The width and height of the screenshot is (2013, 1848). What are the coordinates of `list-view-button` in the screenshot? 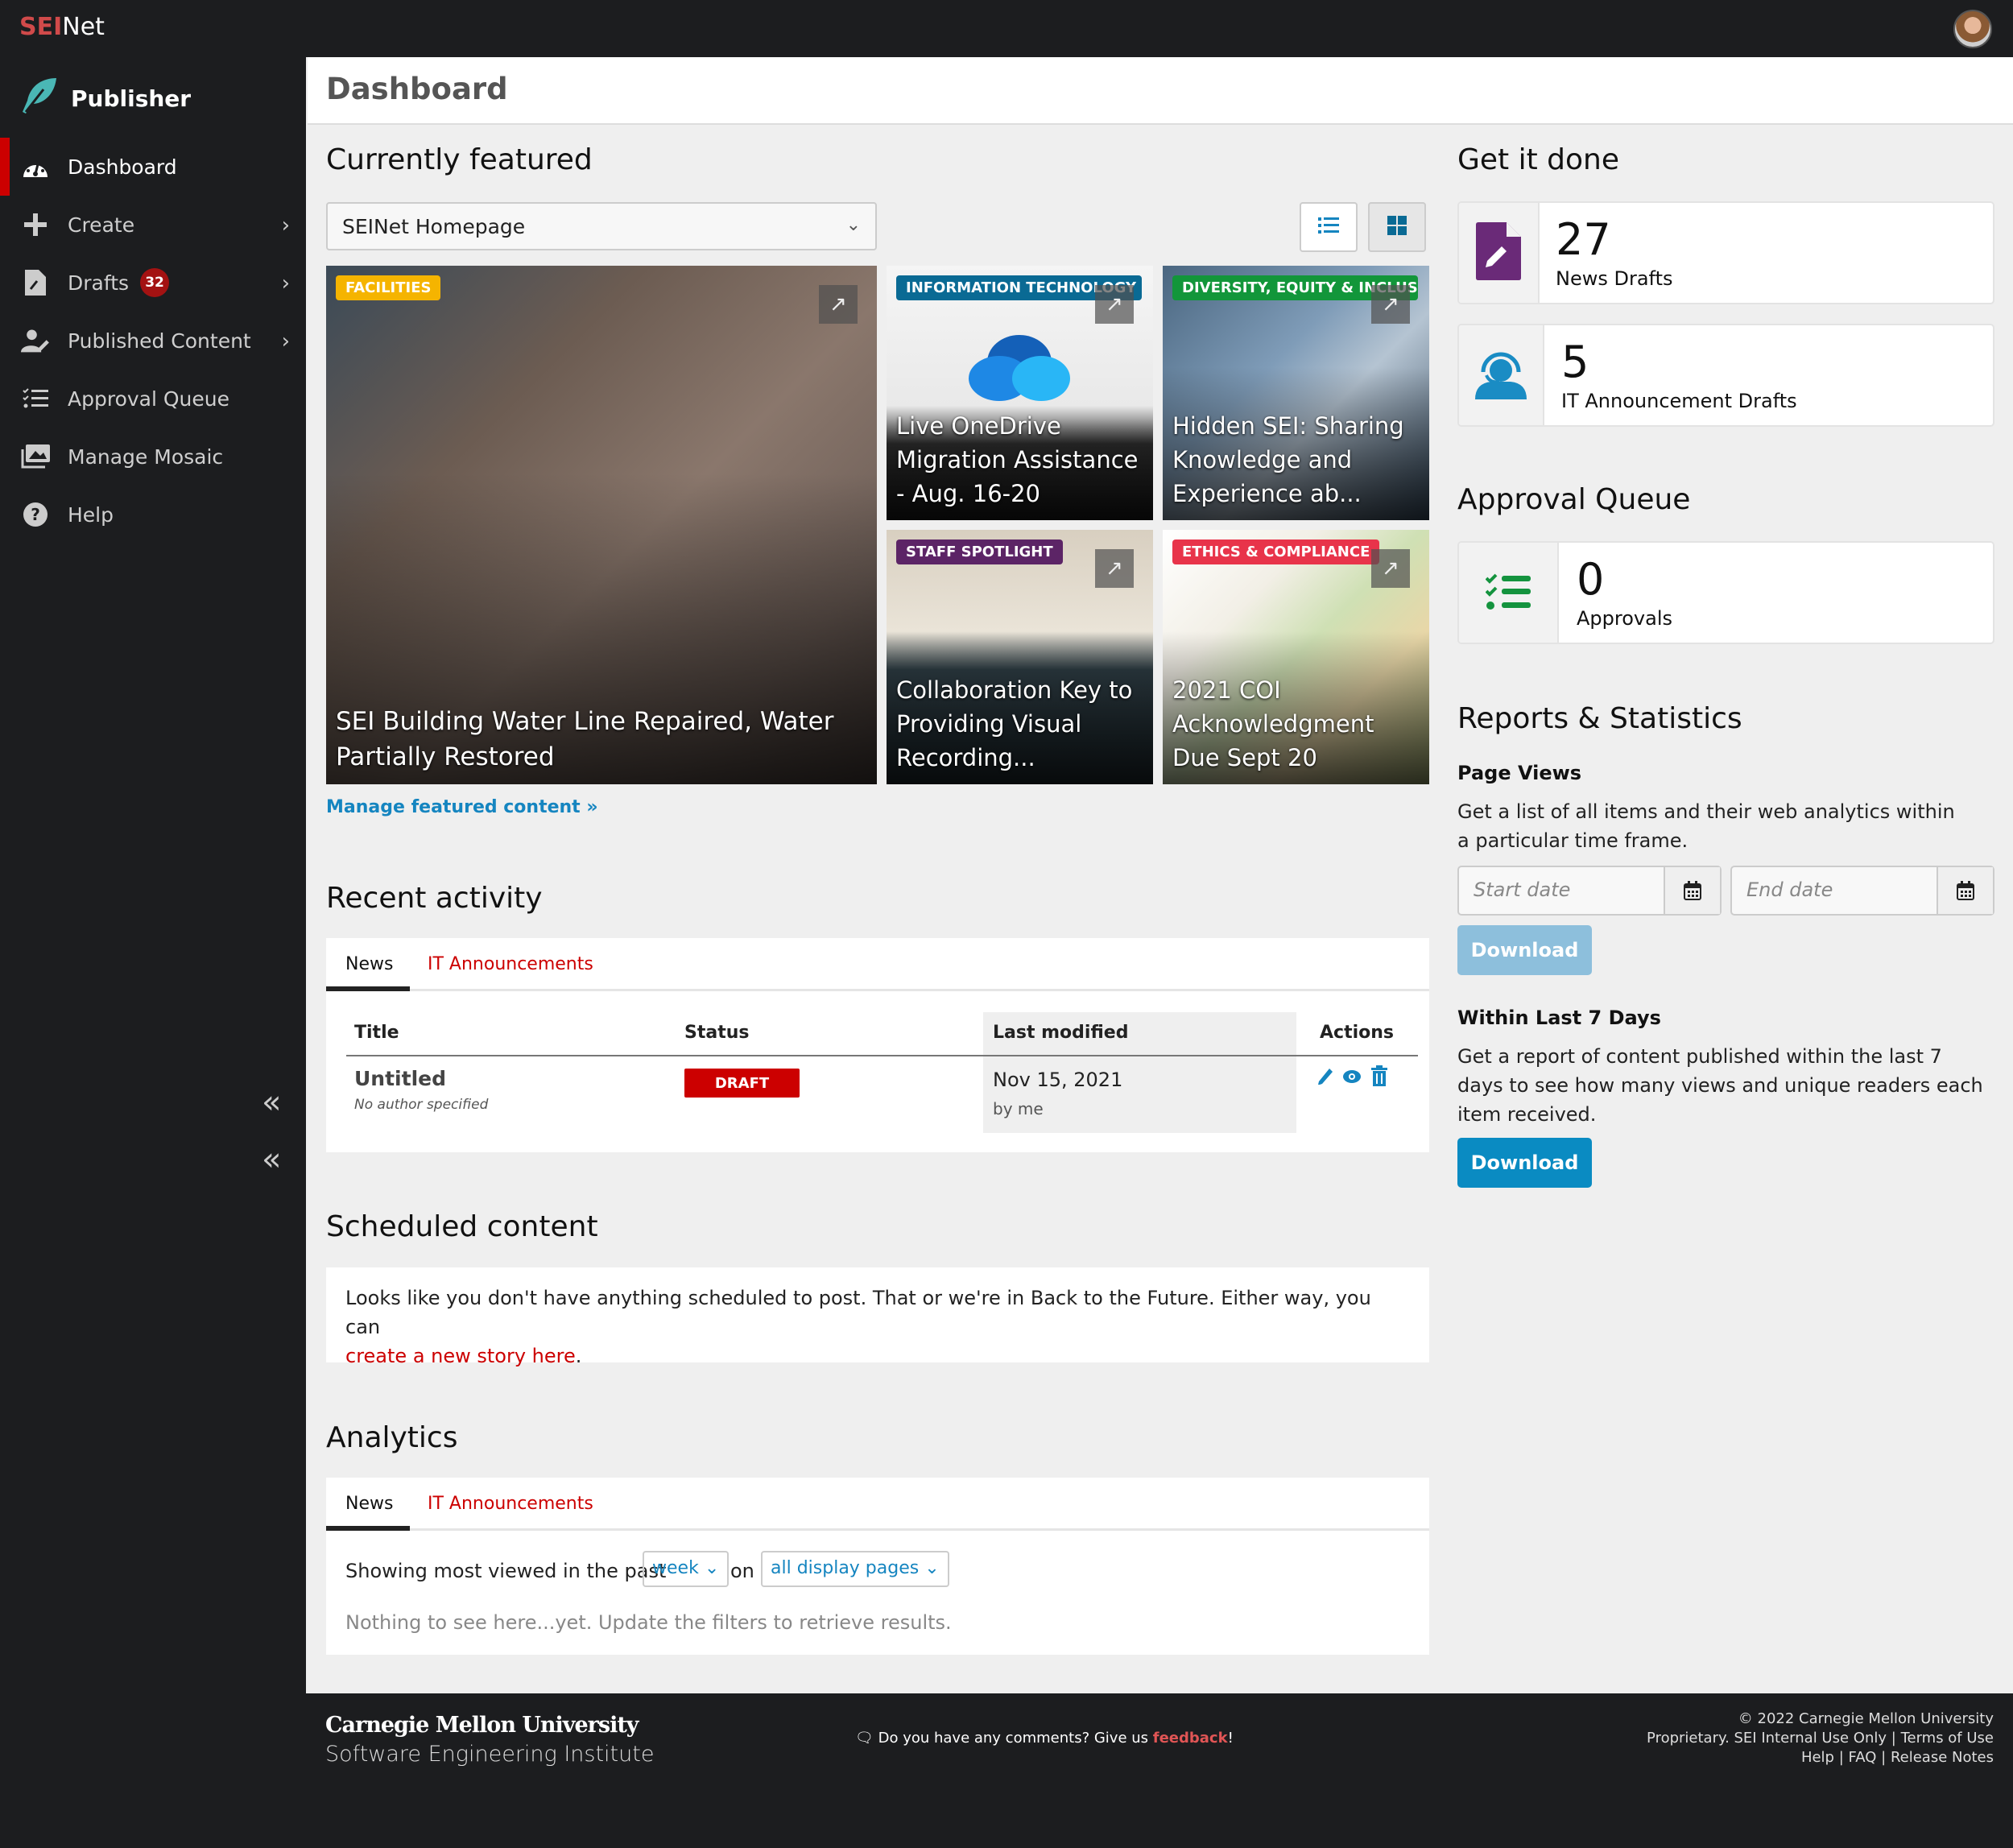 It's located at (1329, 227).